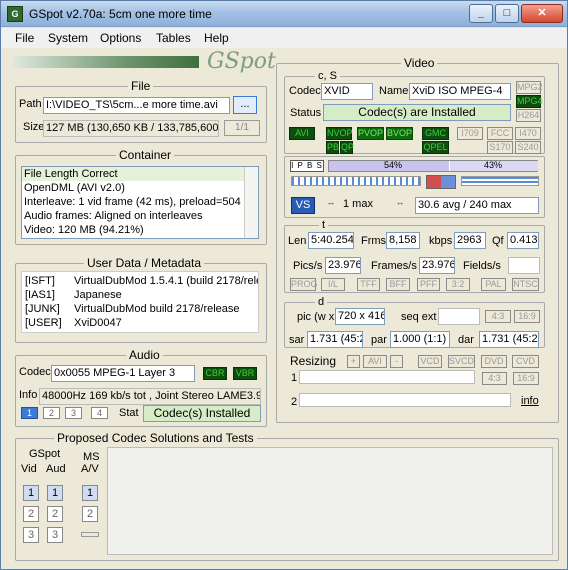  Describe the element at coordinates (216, 38) in the screenshot. I see `menu-help: Help` at that location.